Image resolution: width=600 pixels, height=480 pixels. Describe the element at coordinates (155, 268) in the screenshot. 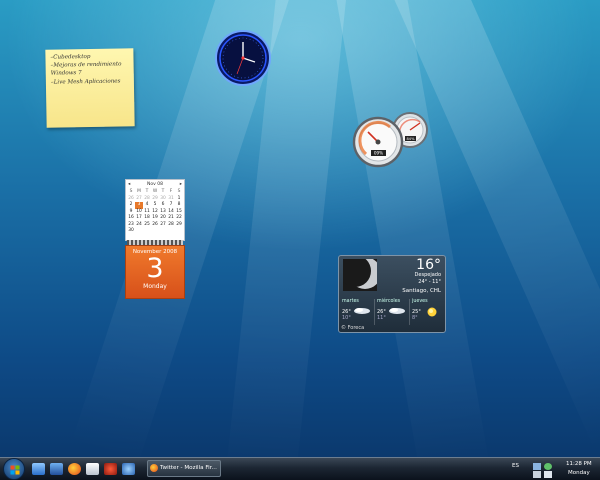

I see `calendar-day-number: 3` at that location.